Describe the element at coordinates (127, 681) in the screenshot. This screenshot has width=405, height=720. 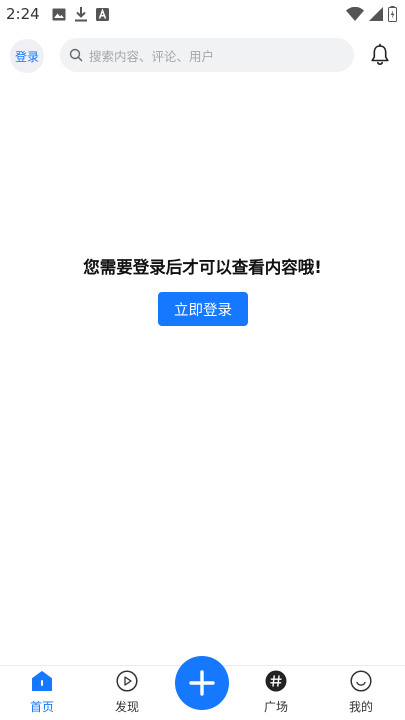
I see `play-circle-icon` at that location.